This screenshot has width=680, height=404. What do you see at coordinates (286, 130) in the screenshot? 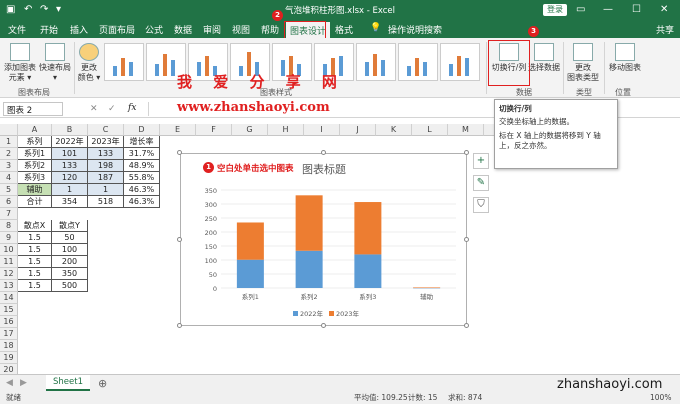
I see `column-header: H` at bounding box center [286, 130].